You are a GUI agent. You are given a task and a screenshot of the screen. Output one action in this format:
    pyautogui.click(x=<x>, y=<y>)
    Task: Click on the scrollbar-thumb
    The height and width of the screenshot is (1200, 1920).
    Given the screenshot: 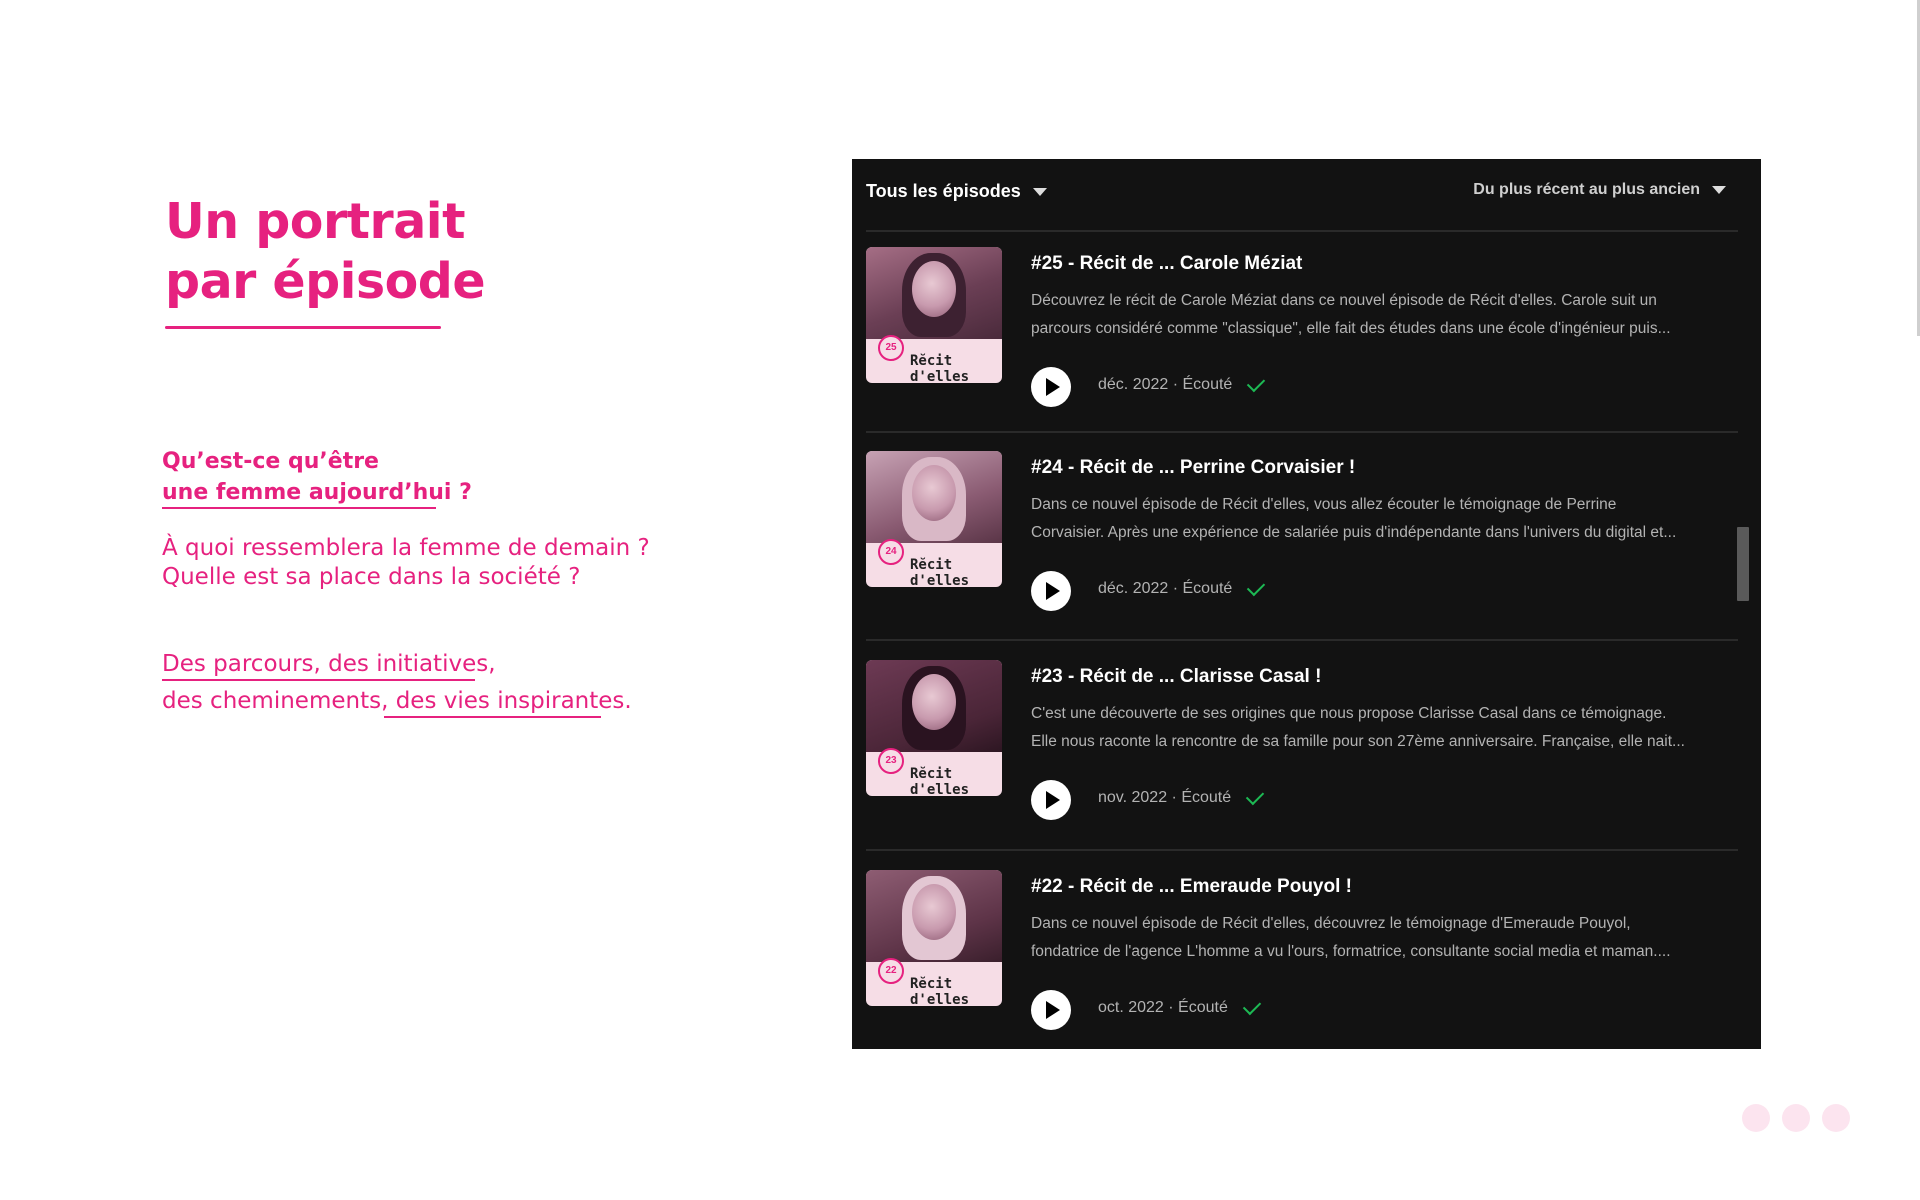 What is the action you would take?
    pyautogui.click(x=1743, y=564)
    